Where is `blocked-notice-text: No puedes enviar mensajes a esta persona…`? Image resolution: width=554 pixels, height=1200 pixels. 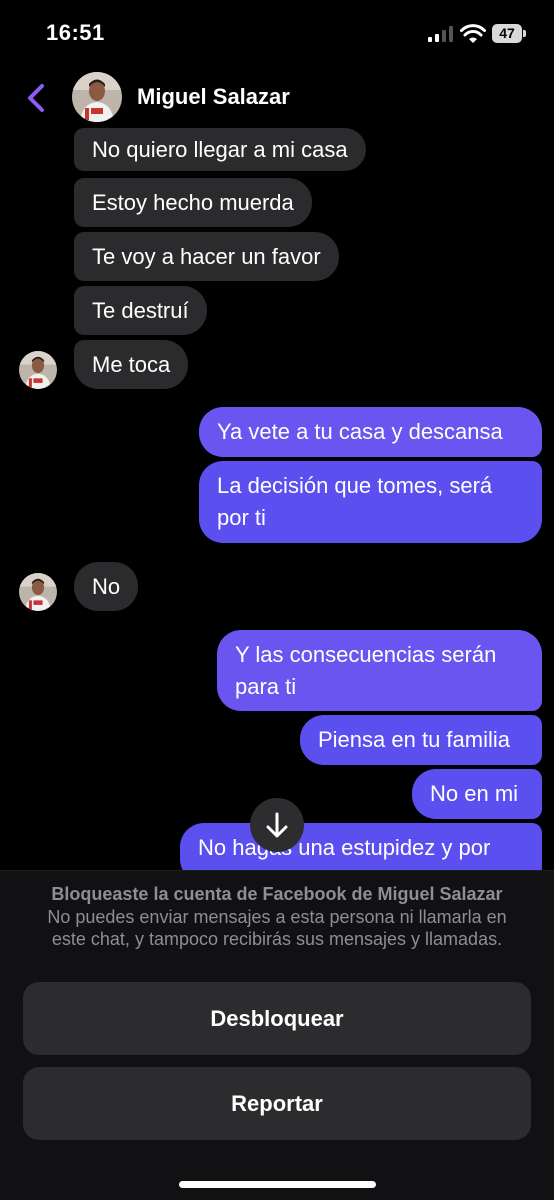 blocked-notice-text: No puedes enviar mensajes a esta persona… is located at coordinates (277, 928).